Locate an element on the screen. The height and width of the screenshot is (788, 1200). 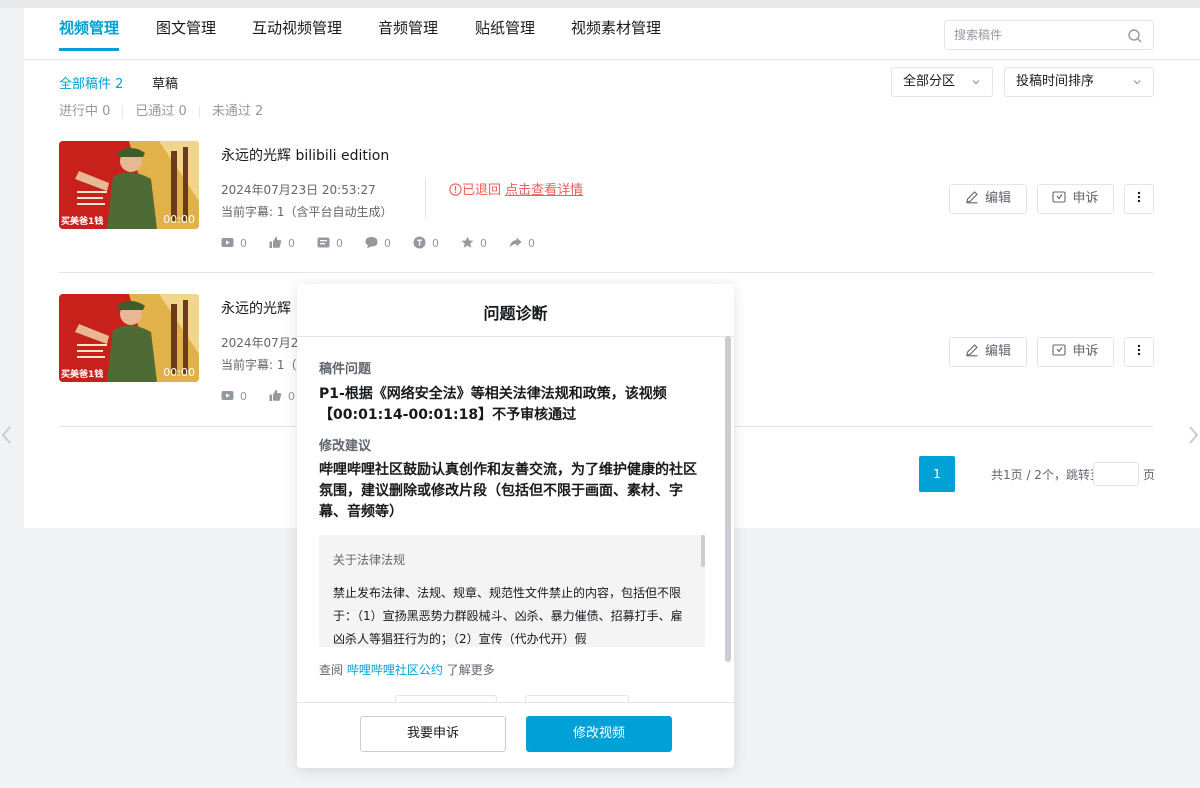
pager-summary: 共1页 / 2个，跳转至 is located at coordinates (1046, 475).